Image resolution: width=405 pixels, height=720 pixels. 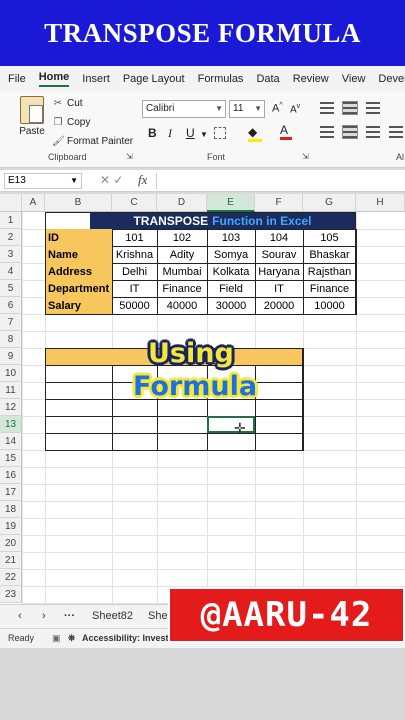 I want to click on align-left-icon, so click(x=327, y=132).